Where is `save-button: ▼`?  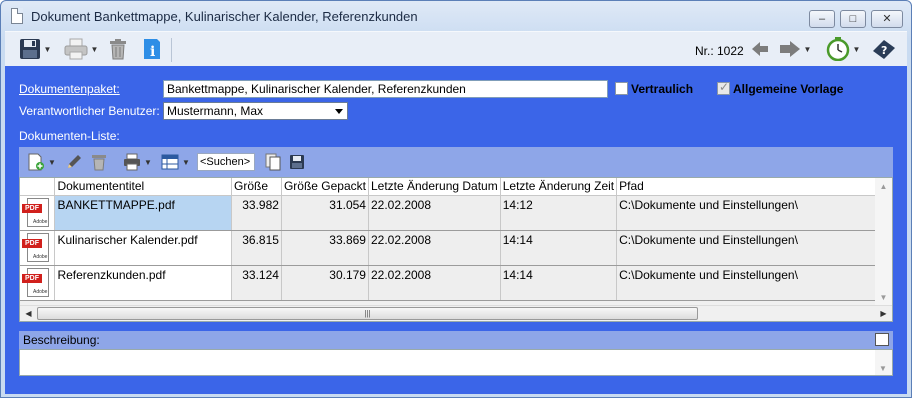 save-button: ▼ is located at coordinates (35, 49).